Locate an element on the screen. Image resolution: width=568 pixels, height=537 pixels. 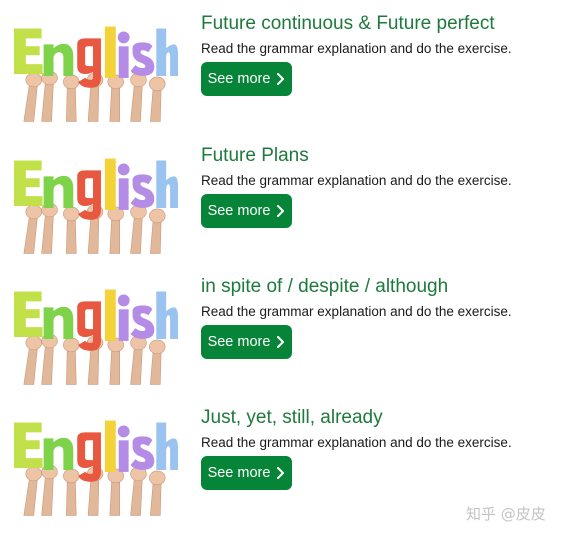
zhihu-watermark: 知乎 @皮皮 is located at coordinates (506, 514).